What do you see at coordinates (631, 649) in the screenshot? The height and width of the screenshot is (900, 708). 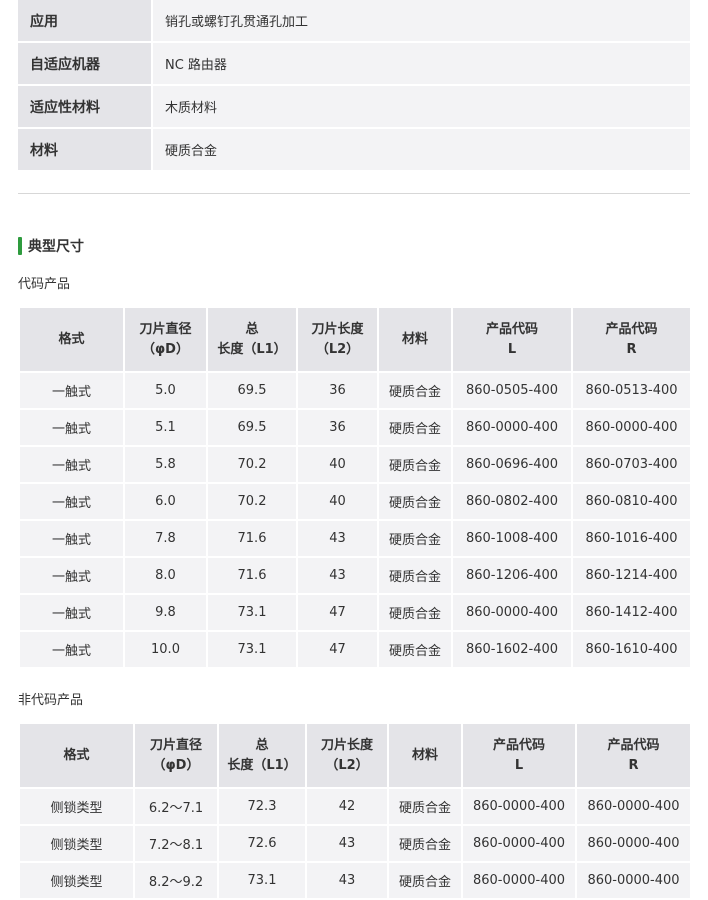 I see `table-cell: 860-1610-400` at bounding box center [631, 649].